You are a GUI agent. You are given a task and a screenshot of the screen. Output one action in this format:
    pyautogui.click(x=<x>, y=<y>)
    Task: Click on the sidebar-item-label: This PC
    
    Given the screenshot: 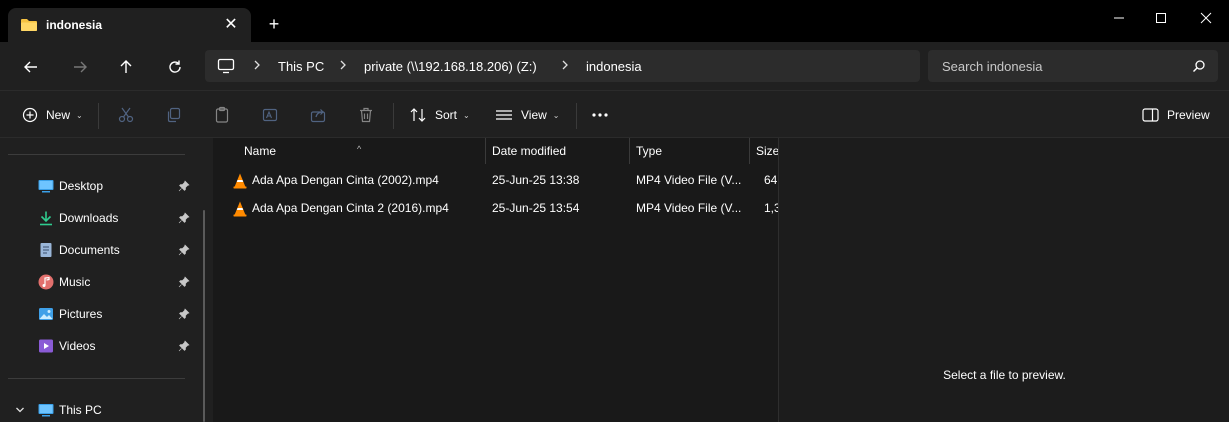 What is the action you would take?
    pyautogui.click(x=80, y=410)
    